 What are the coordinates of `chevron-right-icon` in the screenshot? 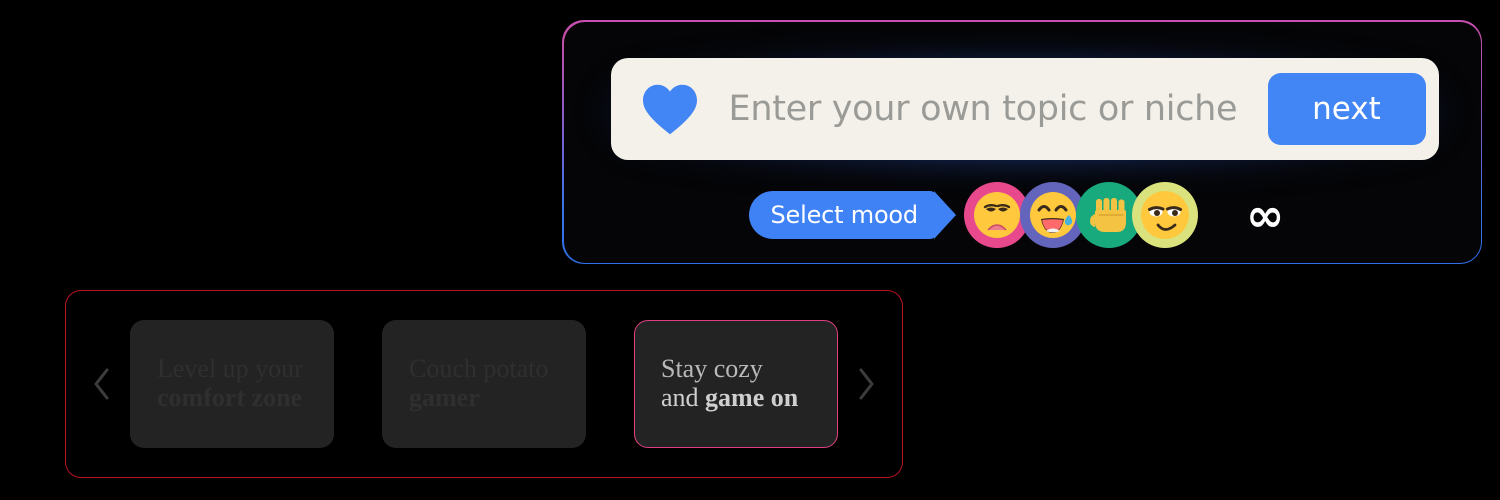 It's located at (866, 384).